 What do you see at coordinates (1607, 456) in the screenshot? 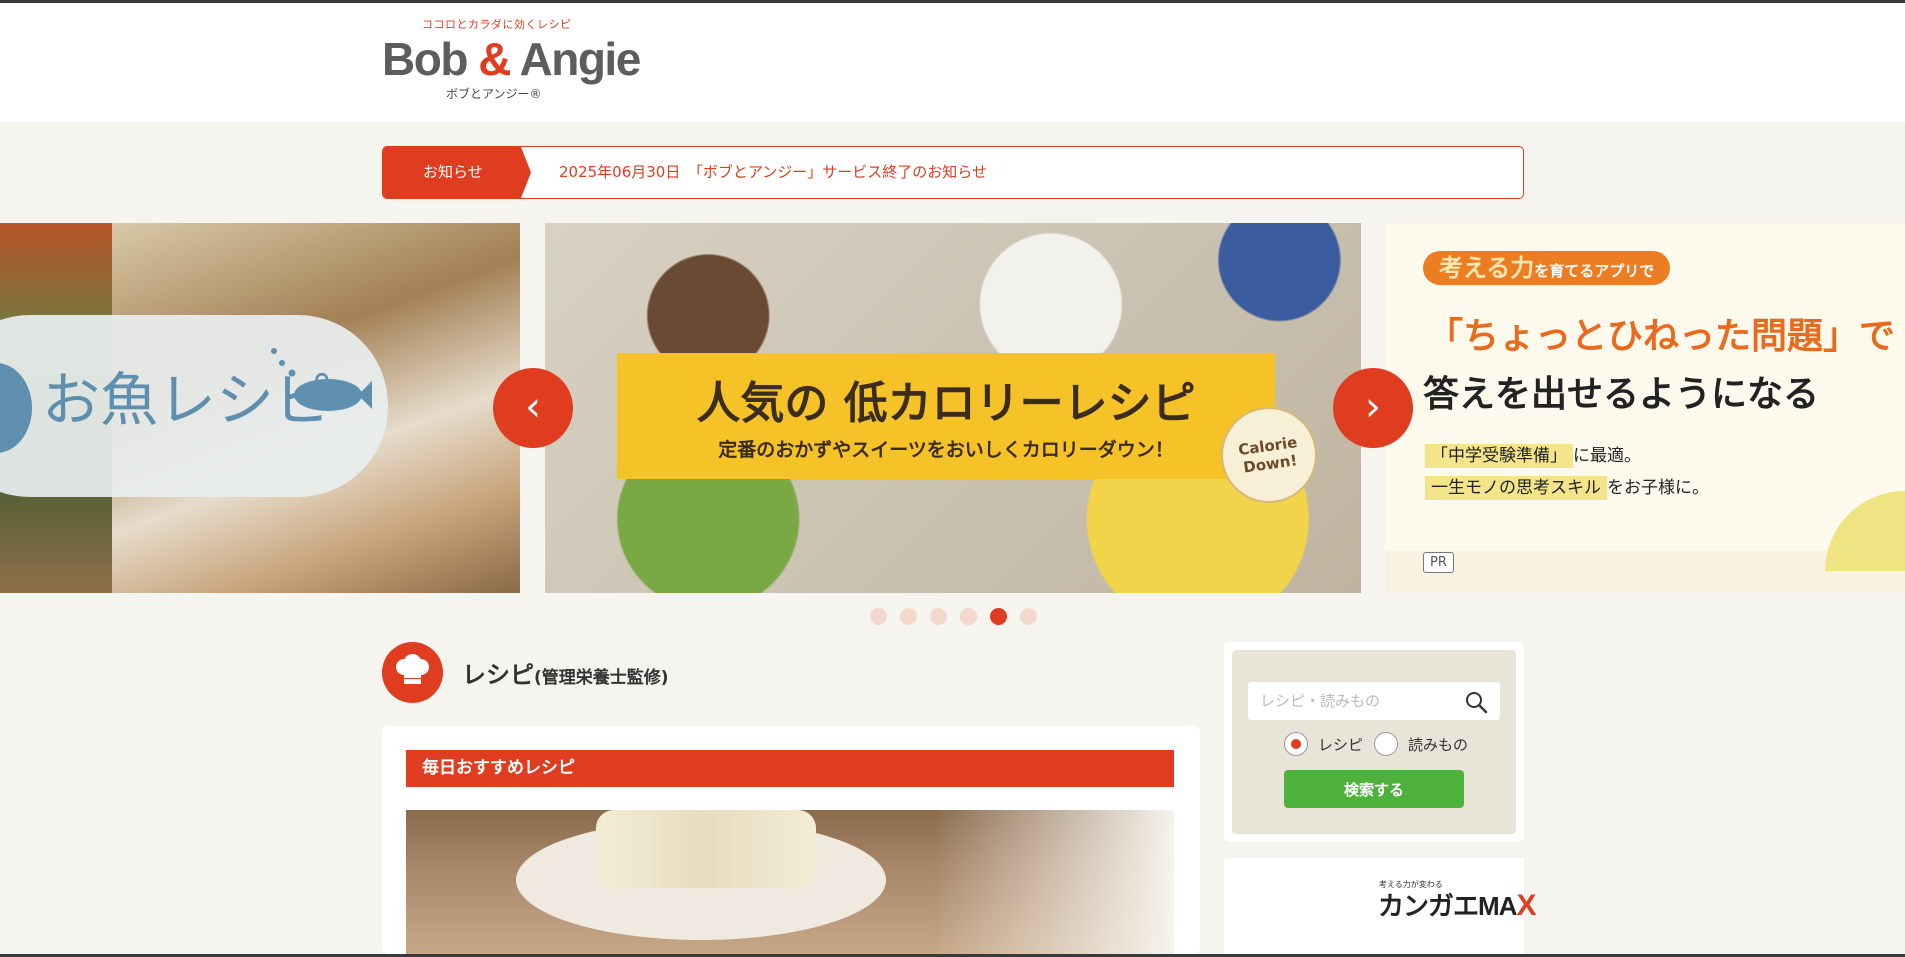
I see `pr-line-1-rest: に最適。` at bounding box center [1607, 456].